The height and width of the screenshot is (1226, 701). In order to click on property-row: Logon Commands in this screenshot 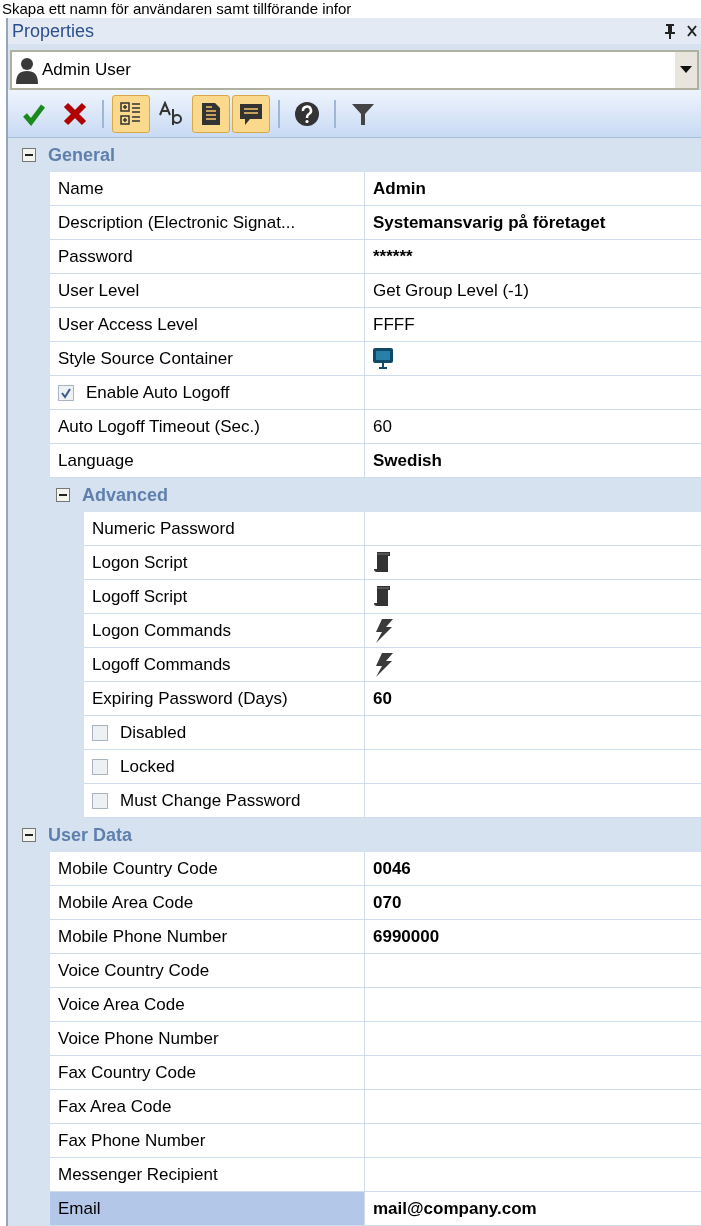, I will do `click(224, 631)`.